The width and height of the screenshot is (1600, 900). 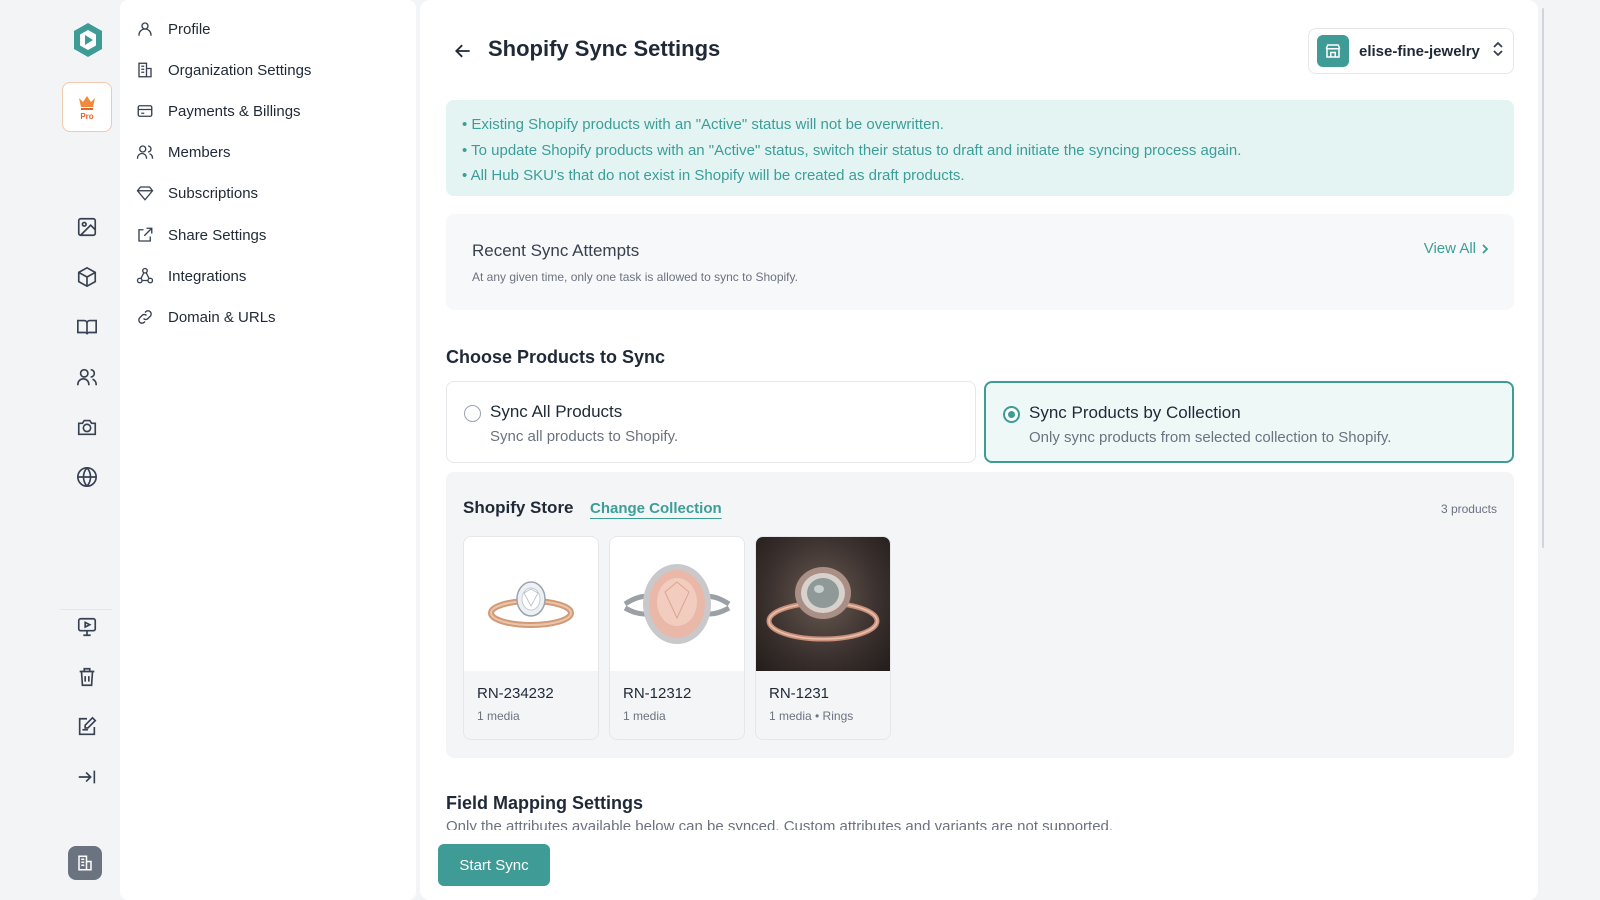 I want to click on change-collection-link: Change Collection, so click(x=656, y=508).